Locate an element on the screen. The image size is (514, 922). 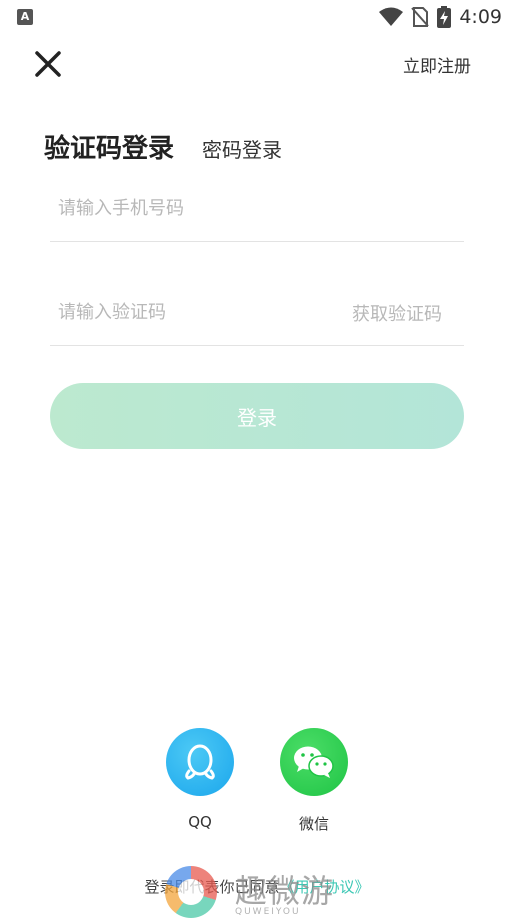
wifi-icon is located at coordinates (391, 16).